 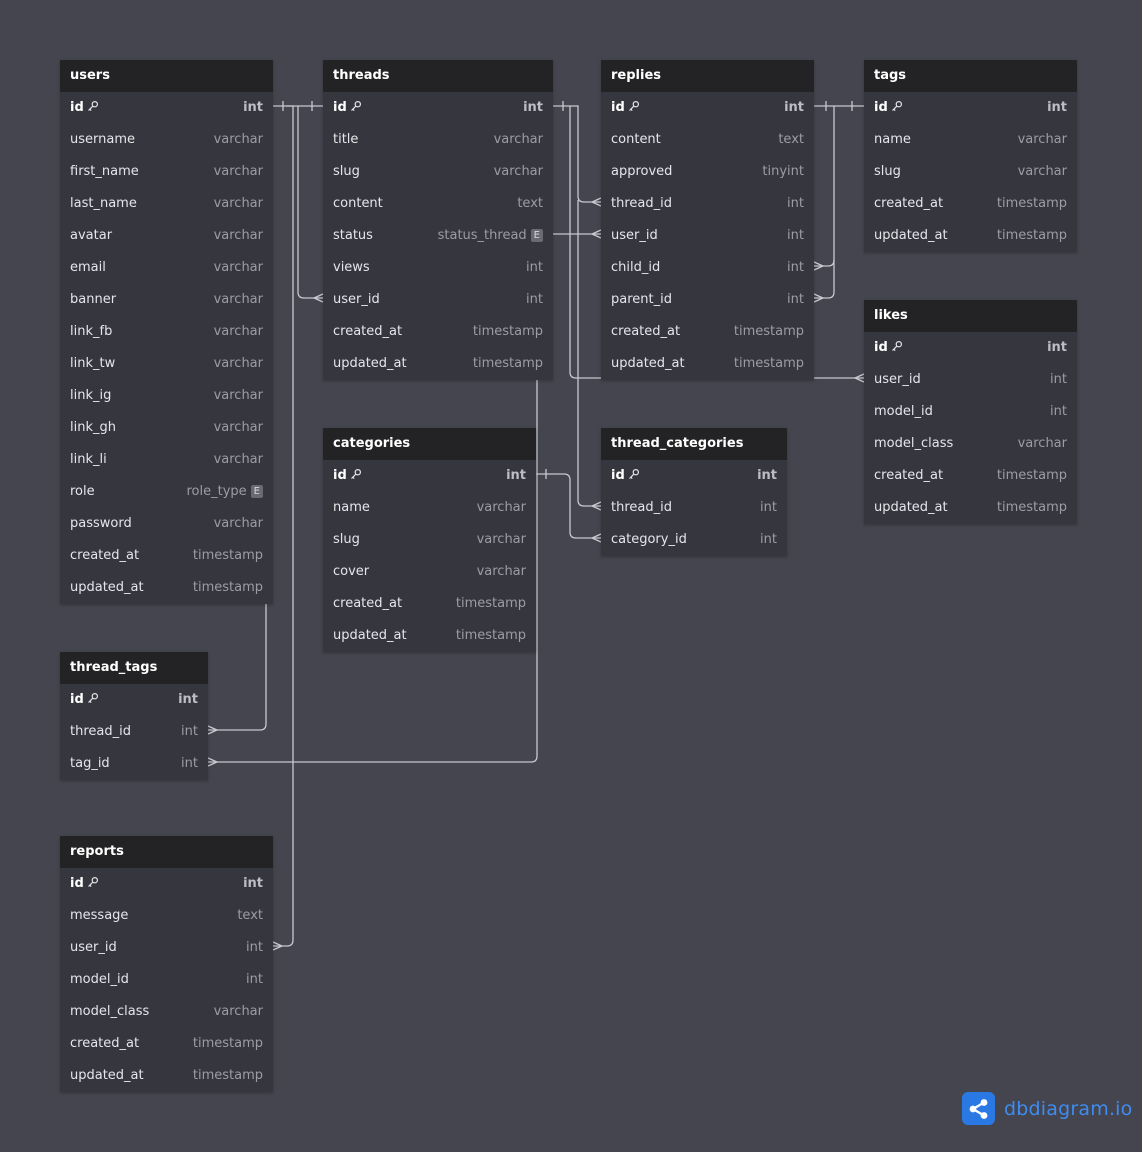 What do you see at coordinates (166, 852) in the screenshot?
I see `table-header: reports` at bounding box center [166, 852].